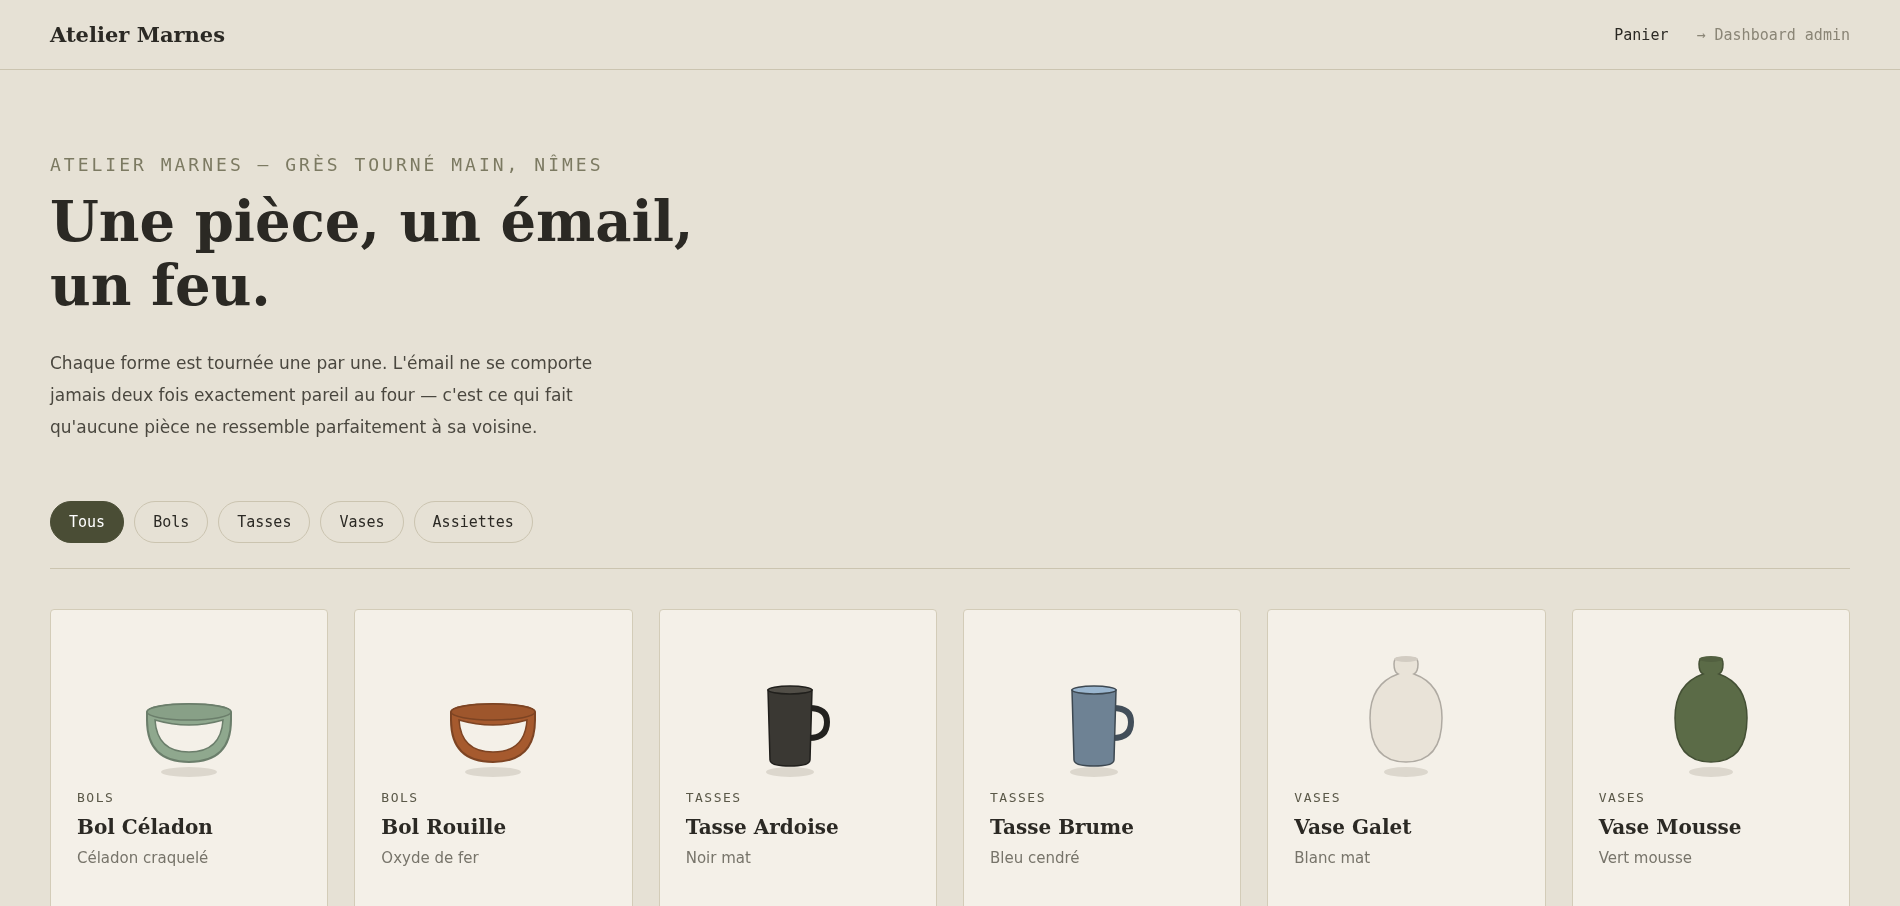 The image size is (1900, 906). I want to click on product-card: VASES Vase Galet Blanc mat, so click(1406, 757).